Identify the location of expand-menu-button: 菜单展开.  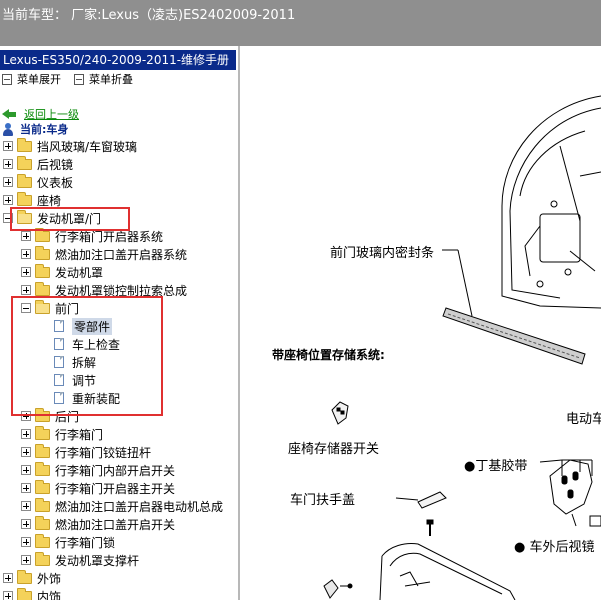
(31, 79).